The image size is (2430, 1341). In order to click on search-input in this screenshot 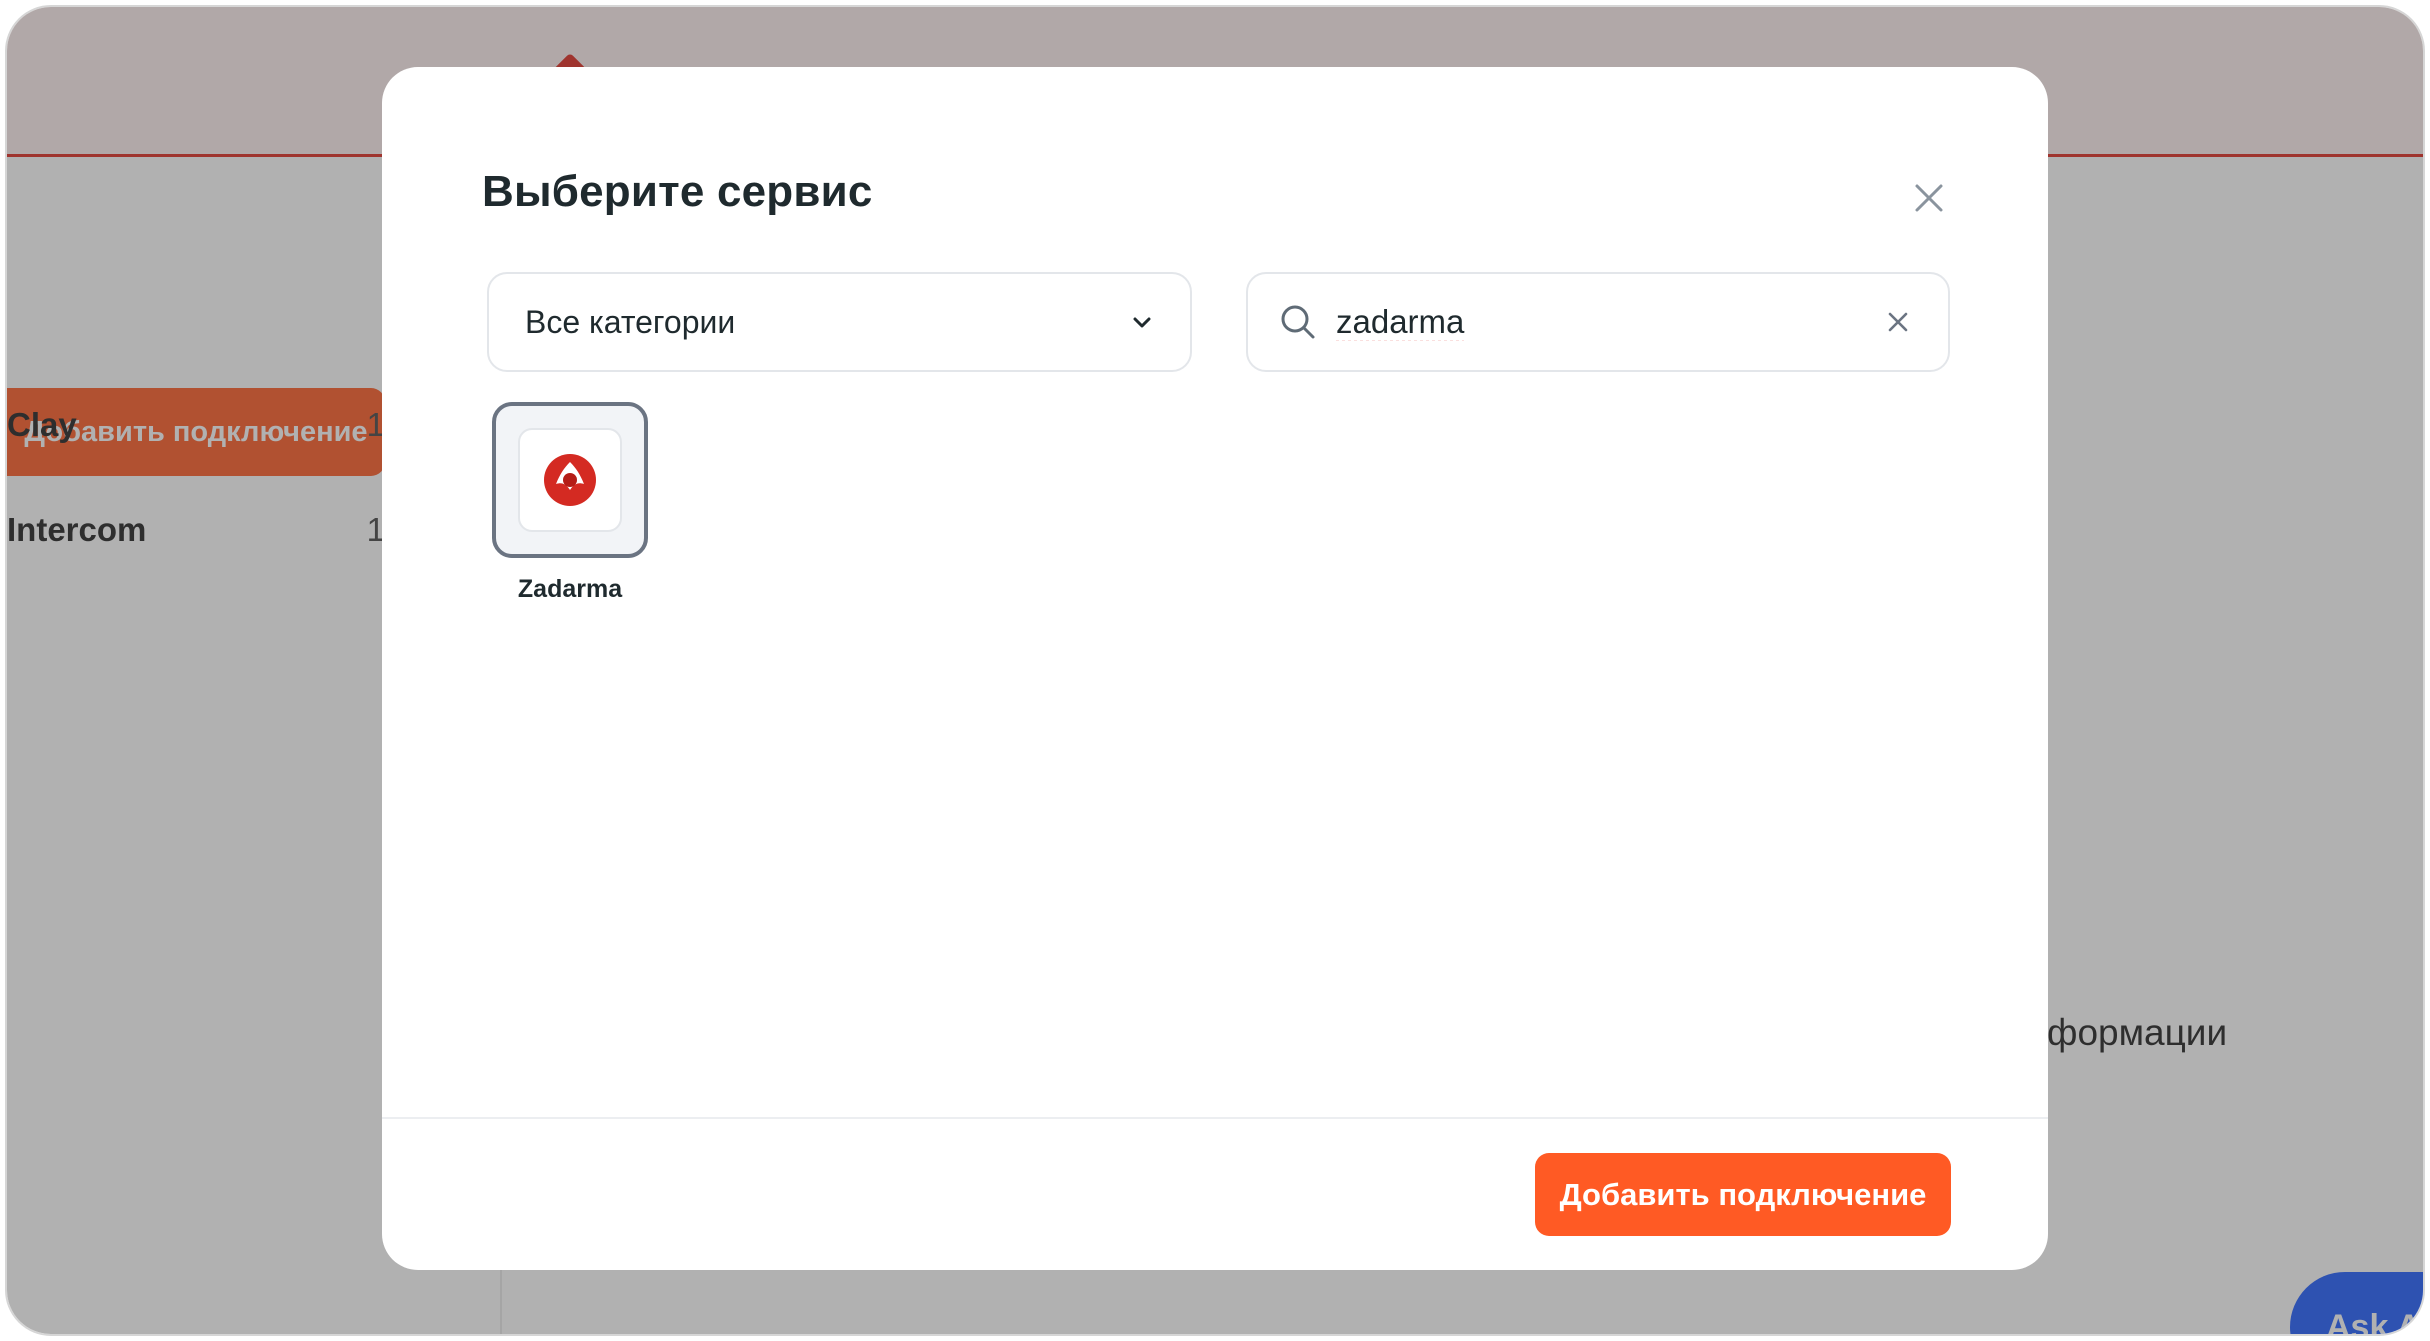, I will do `click(1607, 322)`.